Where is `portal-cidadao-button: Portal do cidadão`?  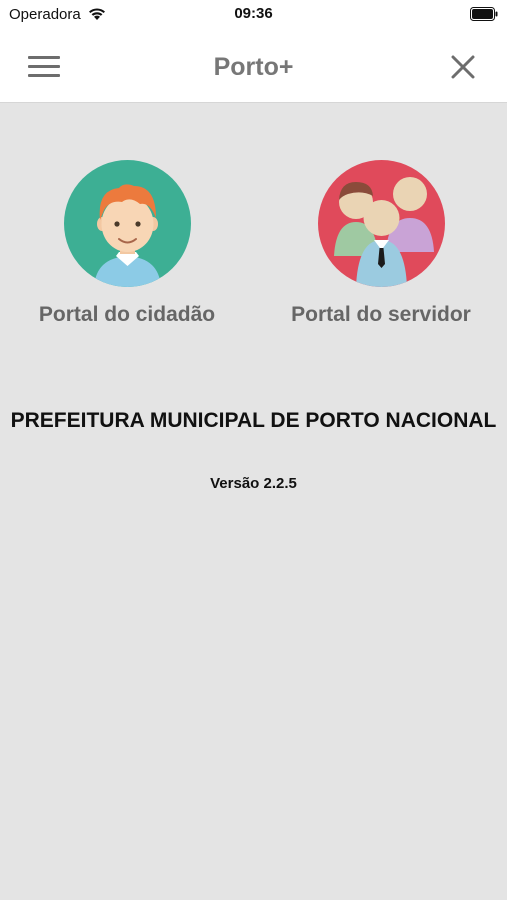 portal-cidadao-button: Portal do cidadão is located at coordinates (127, 243).